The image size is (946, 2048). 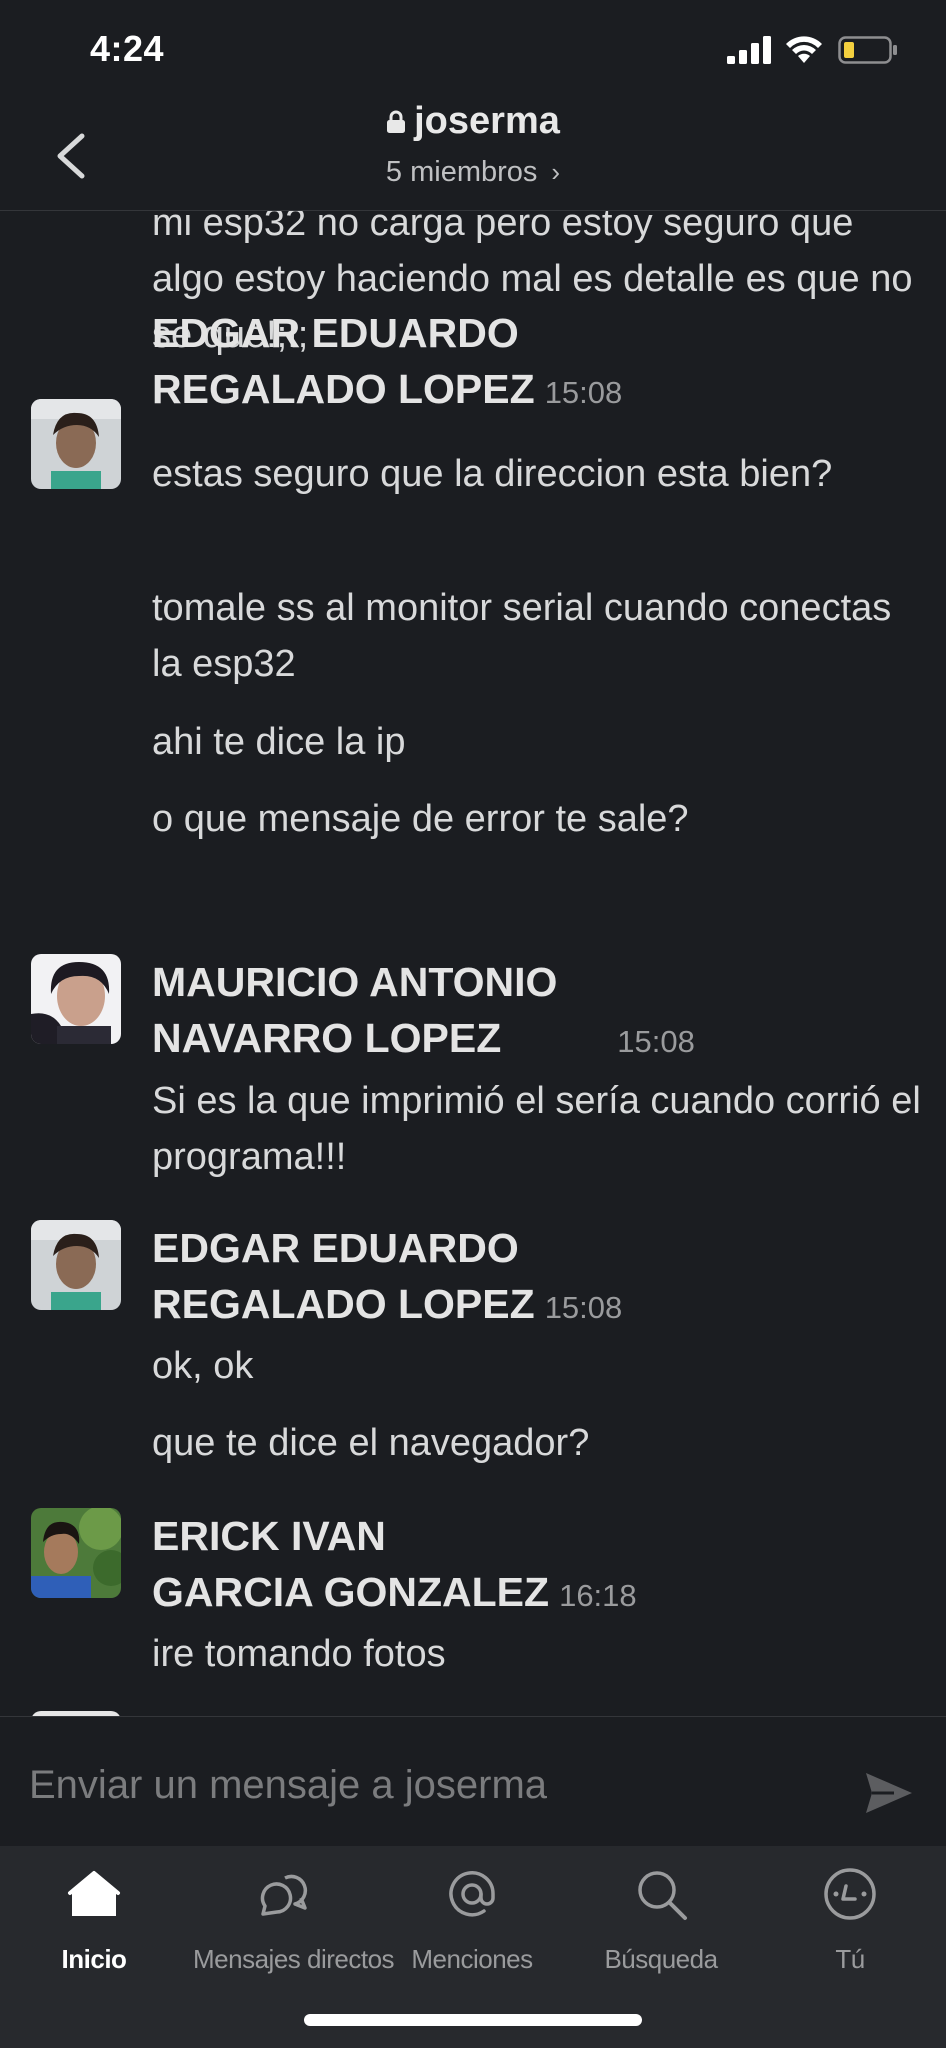 I want to click on channel-header: joserma 5 miembros ›, so click(x=473, y=155).